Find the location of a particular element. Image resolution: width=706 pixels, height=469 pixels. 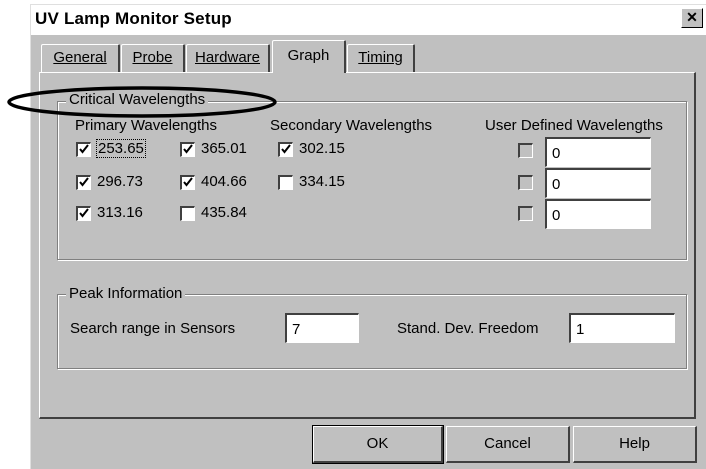

tab-label: Graph is located at coordinates (308, 55).